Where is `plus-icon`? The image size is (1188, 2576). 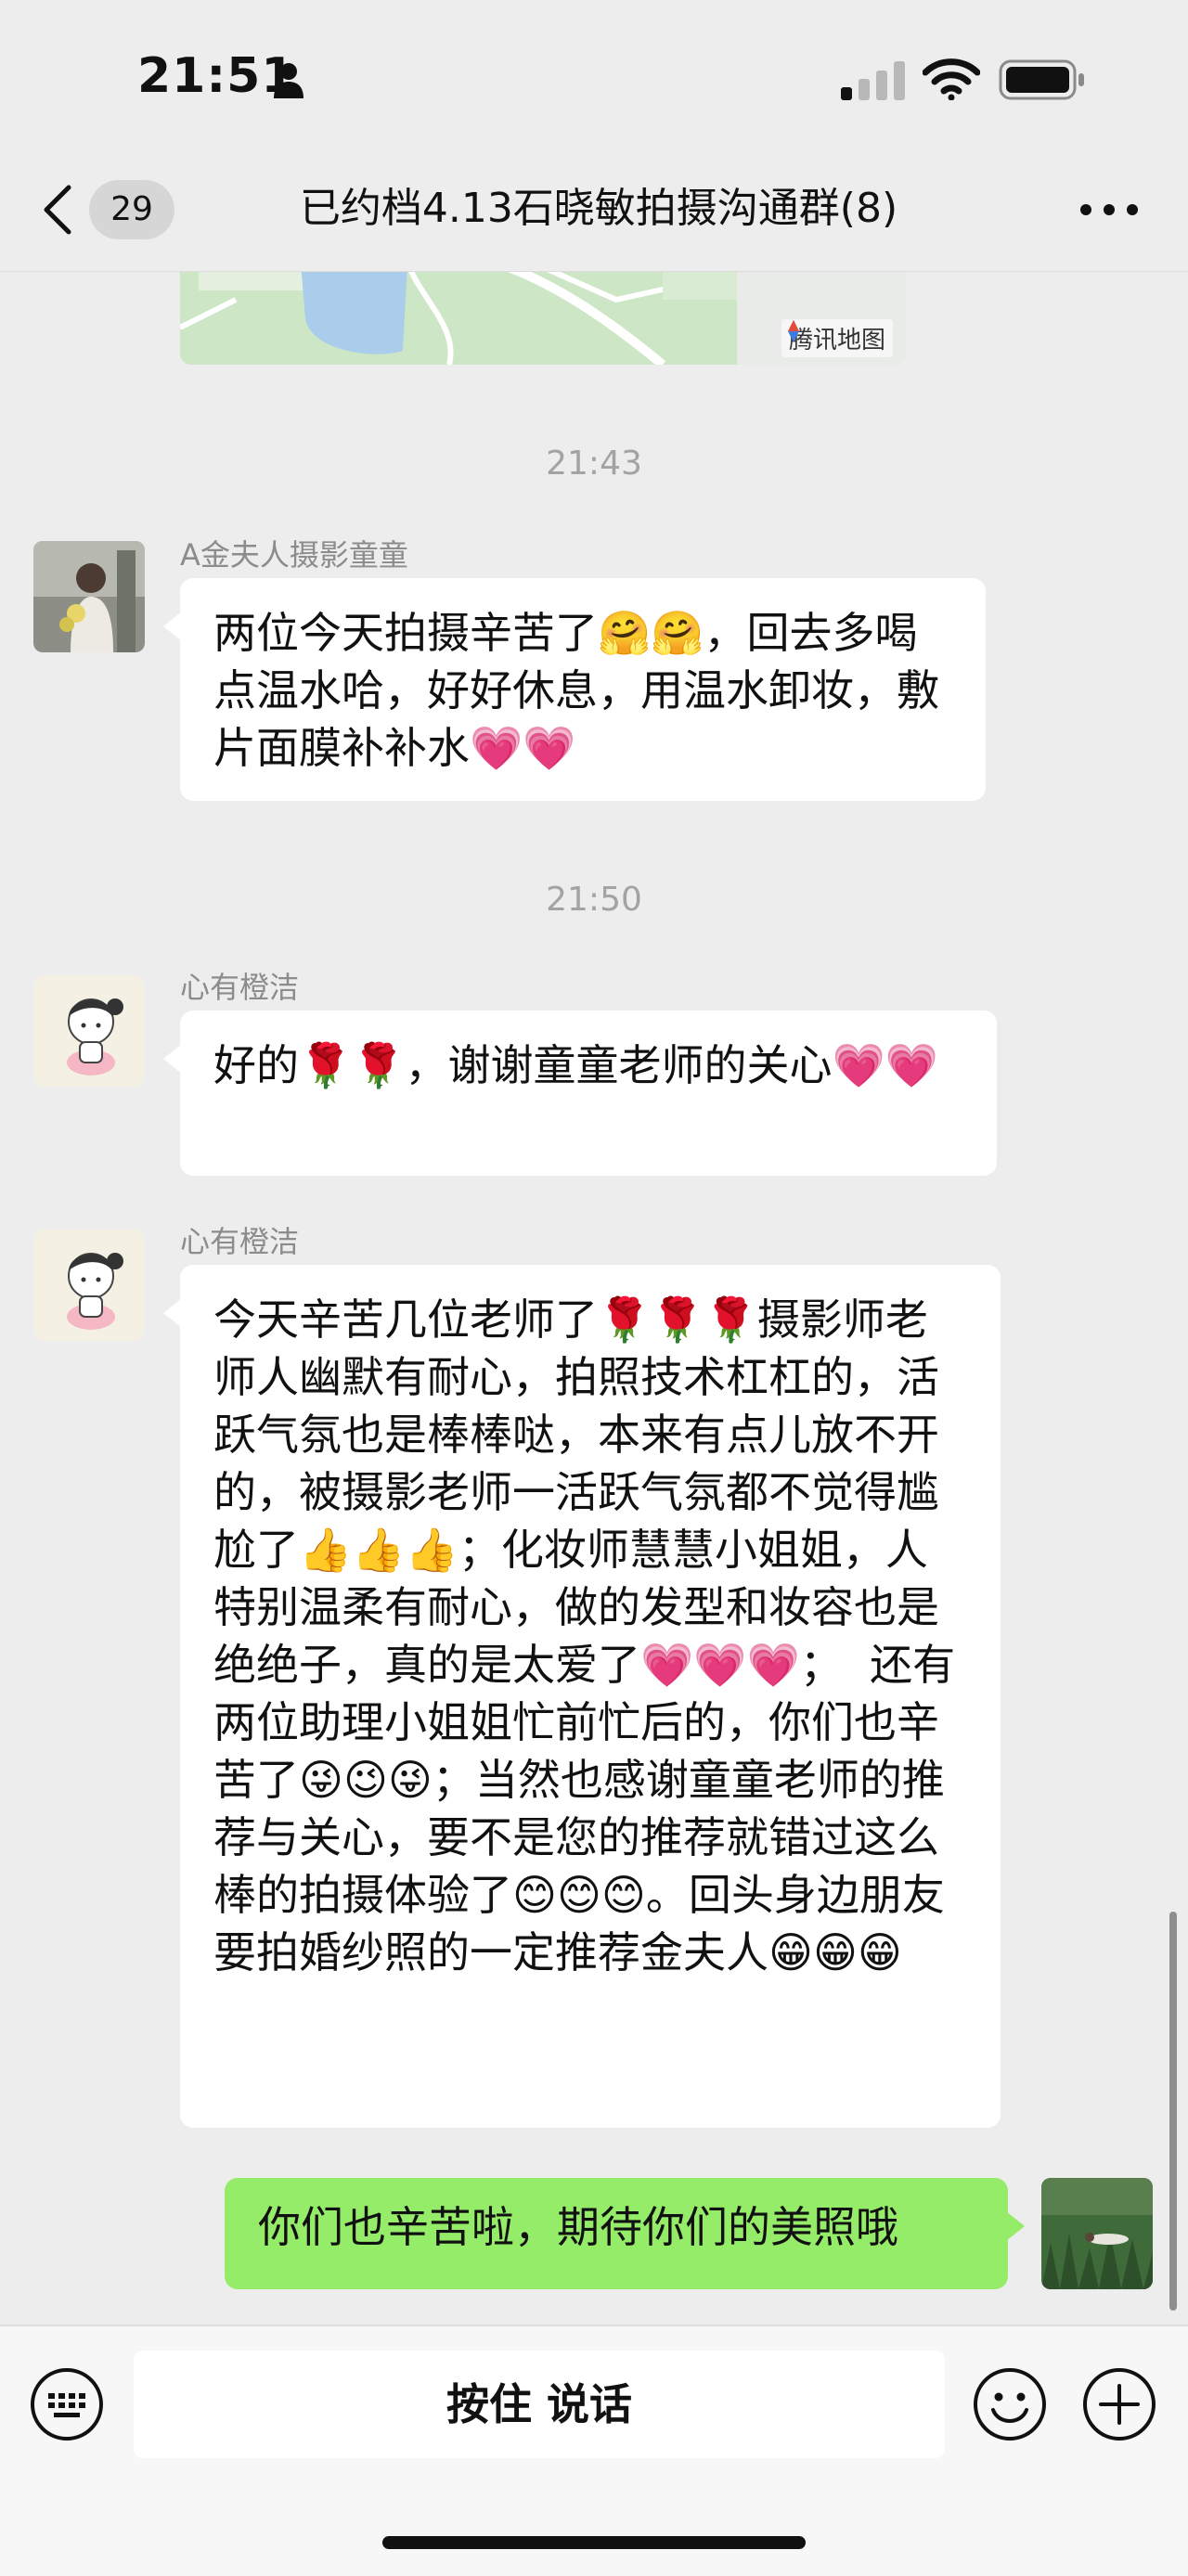 plus-icon is located at coordinates (1119, 2404).